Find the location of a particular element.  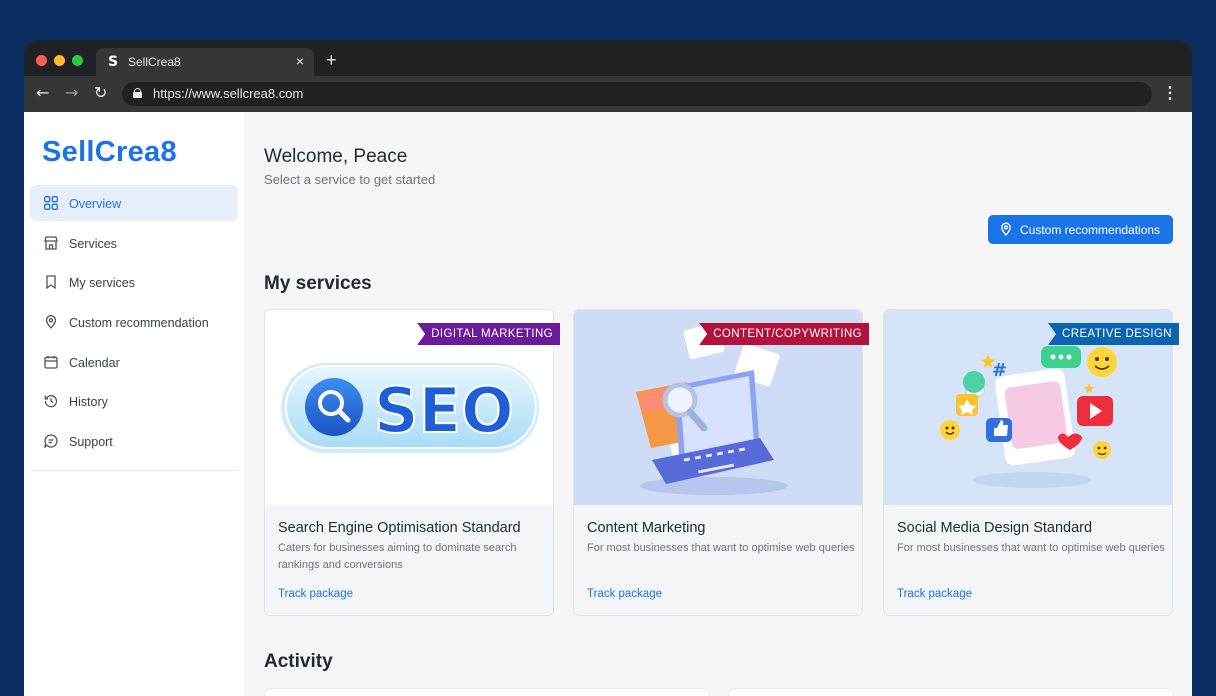

maximize-window-button is located at coordinates (77, 60).